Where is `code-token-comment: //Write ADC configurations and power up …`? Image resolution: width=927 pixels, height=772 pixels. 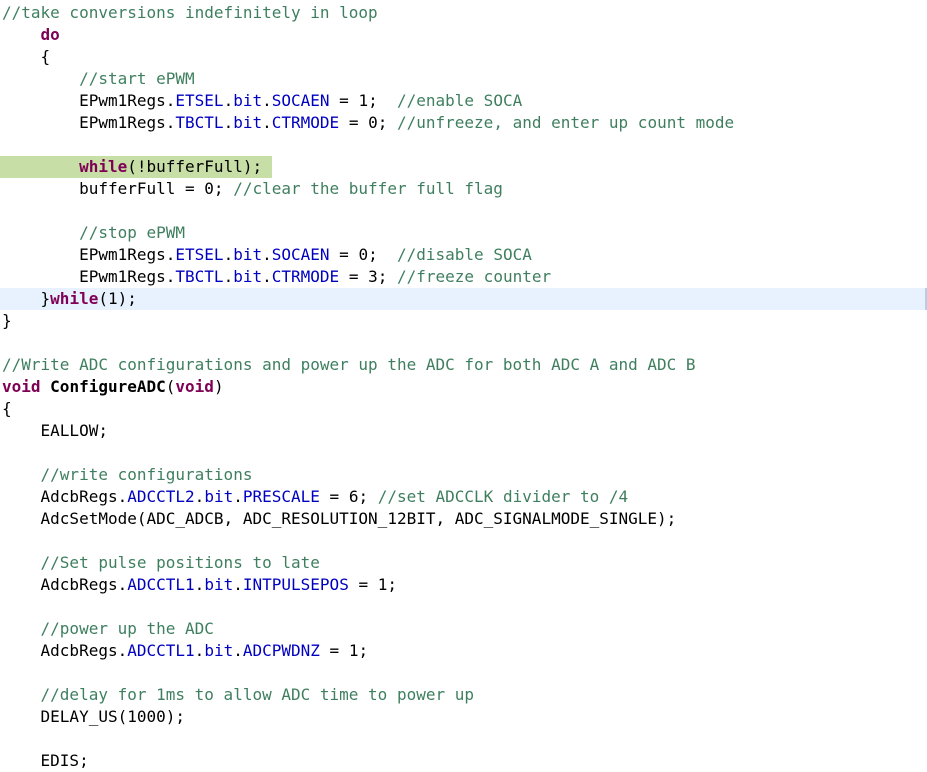 code-token-comment: //Write ADC configurations and power up … is located at coordinates (349, 364).